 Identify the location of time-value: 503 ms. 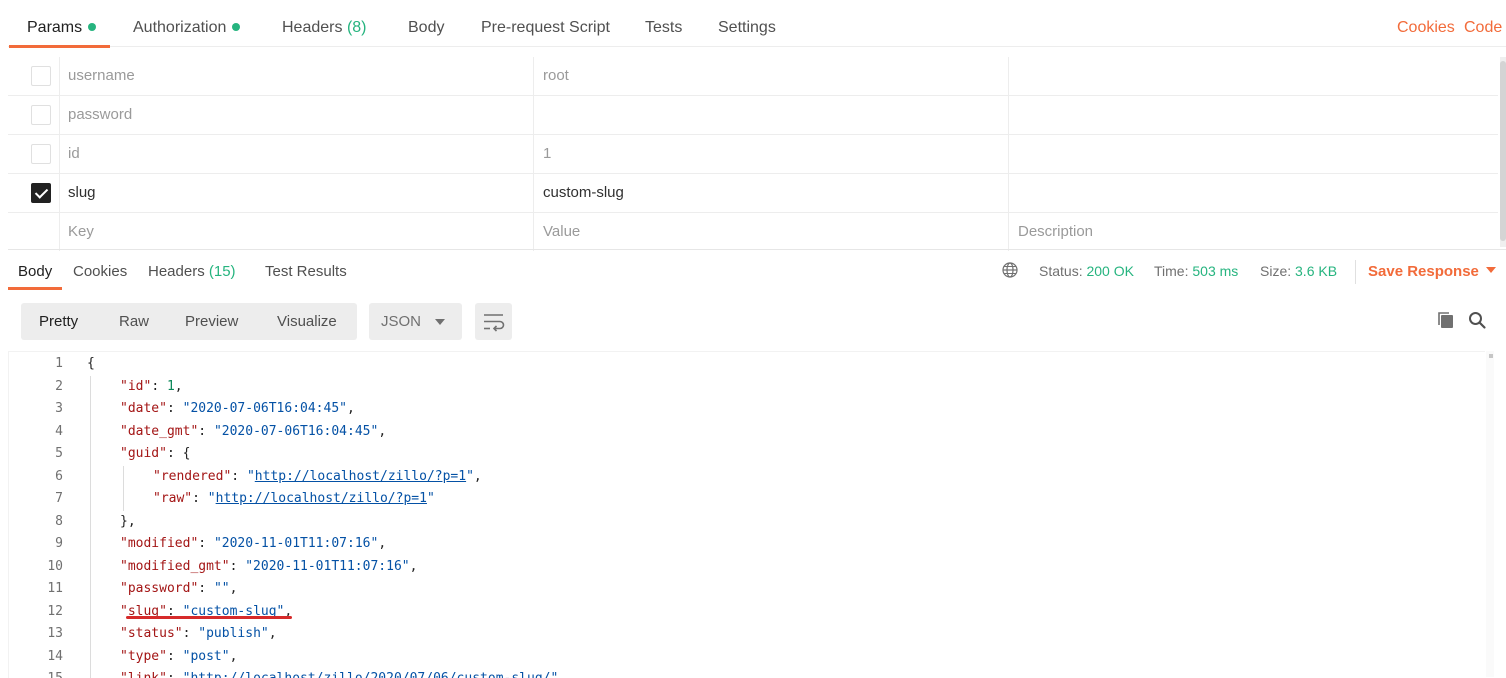
(1215, 271).